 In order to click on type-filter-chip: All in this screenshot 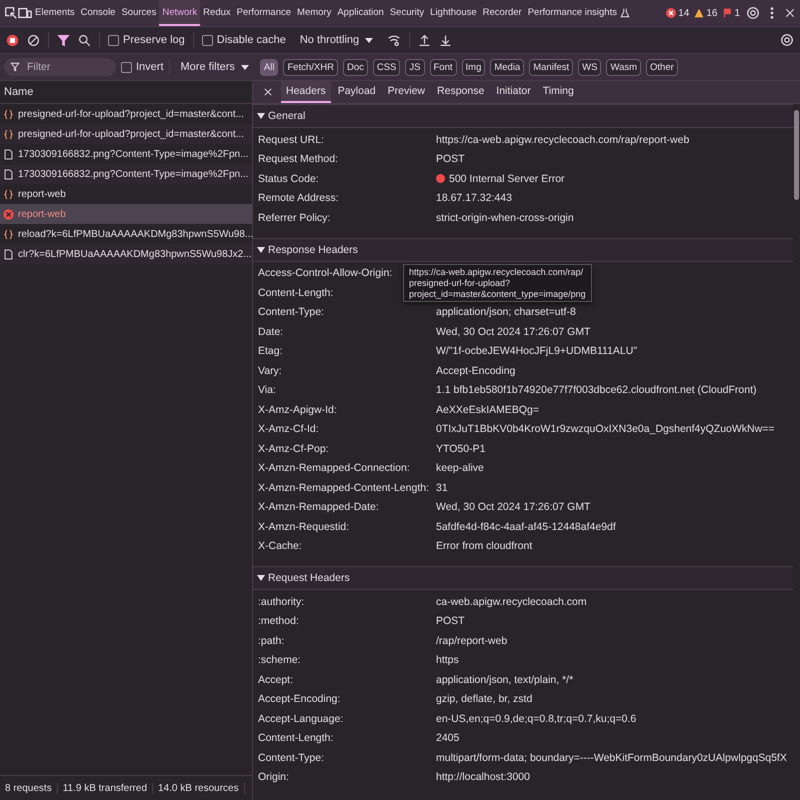, I will do `click(269, 67)`.